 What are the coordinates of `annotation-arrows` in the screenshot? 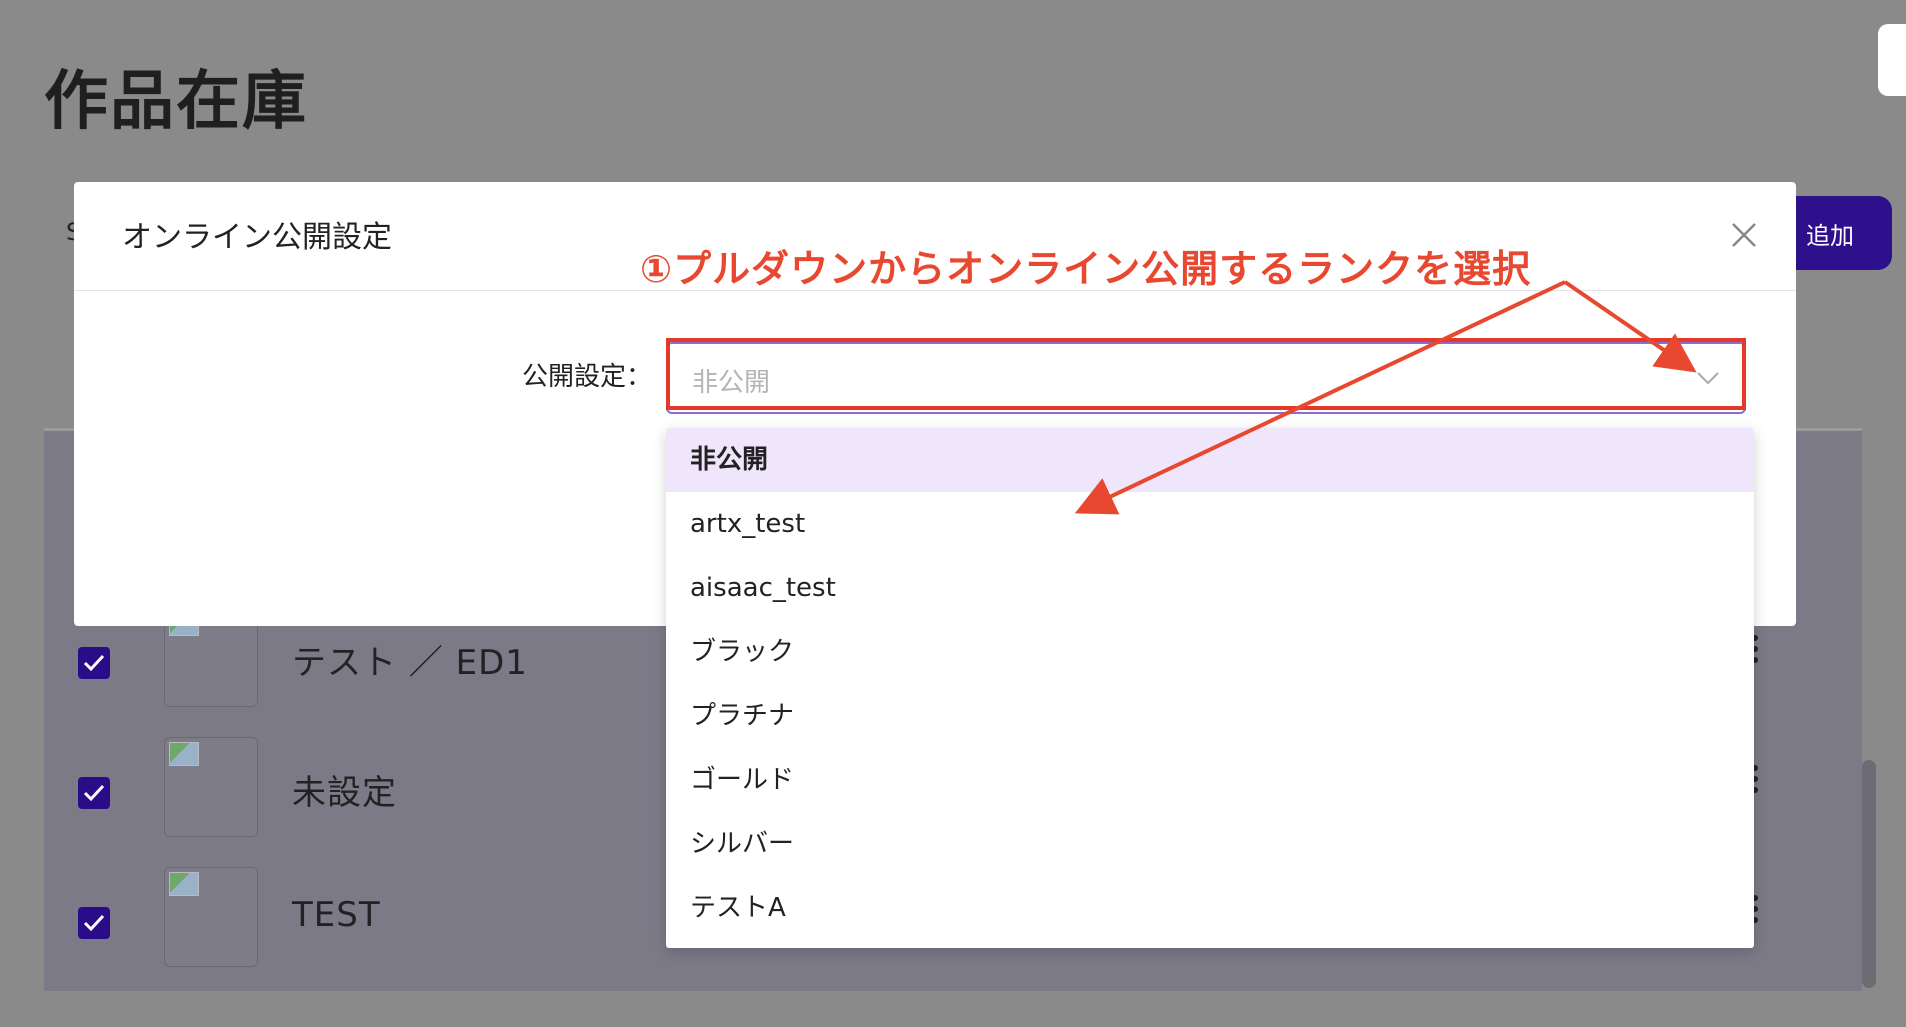 It's located at (1385, 397).